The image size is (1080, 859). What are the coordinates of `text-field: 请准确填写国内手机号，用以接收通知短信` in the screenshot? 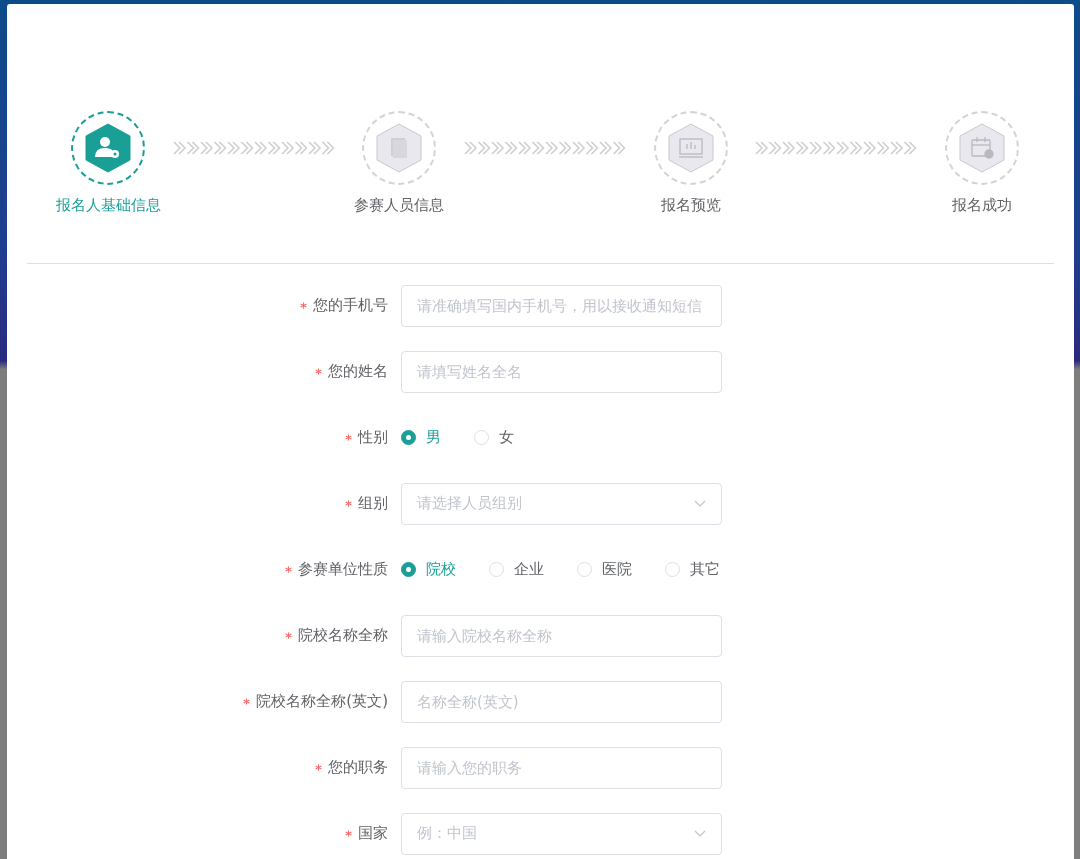 It's located at (561, 305).